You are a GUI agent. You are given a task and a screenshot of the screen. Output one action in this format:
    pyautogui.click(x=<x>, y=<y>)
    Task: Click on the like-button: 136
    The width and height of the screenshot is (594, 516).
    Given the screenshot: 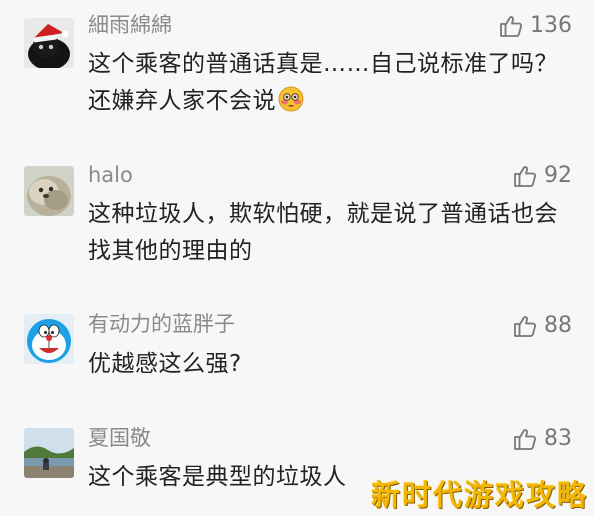 What is the action you would take?
    pyautogui.click(x=535, y=26)
    